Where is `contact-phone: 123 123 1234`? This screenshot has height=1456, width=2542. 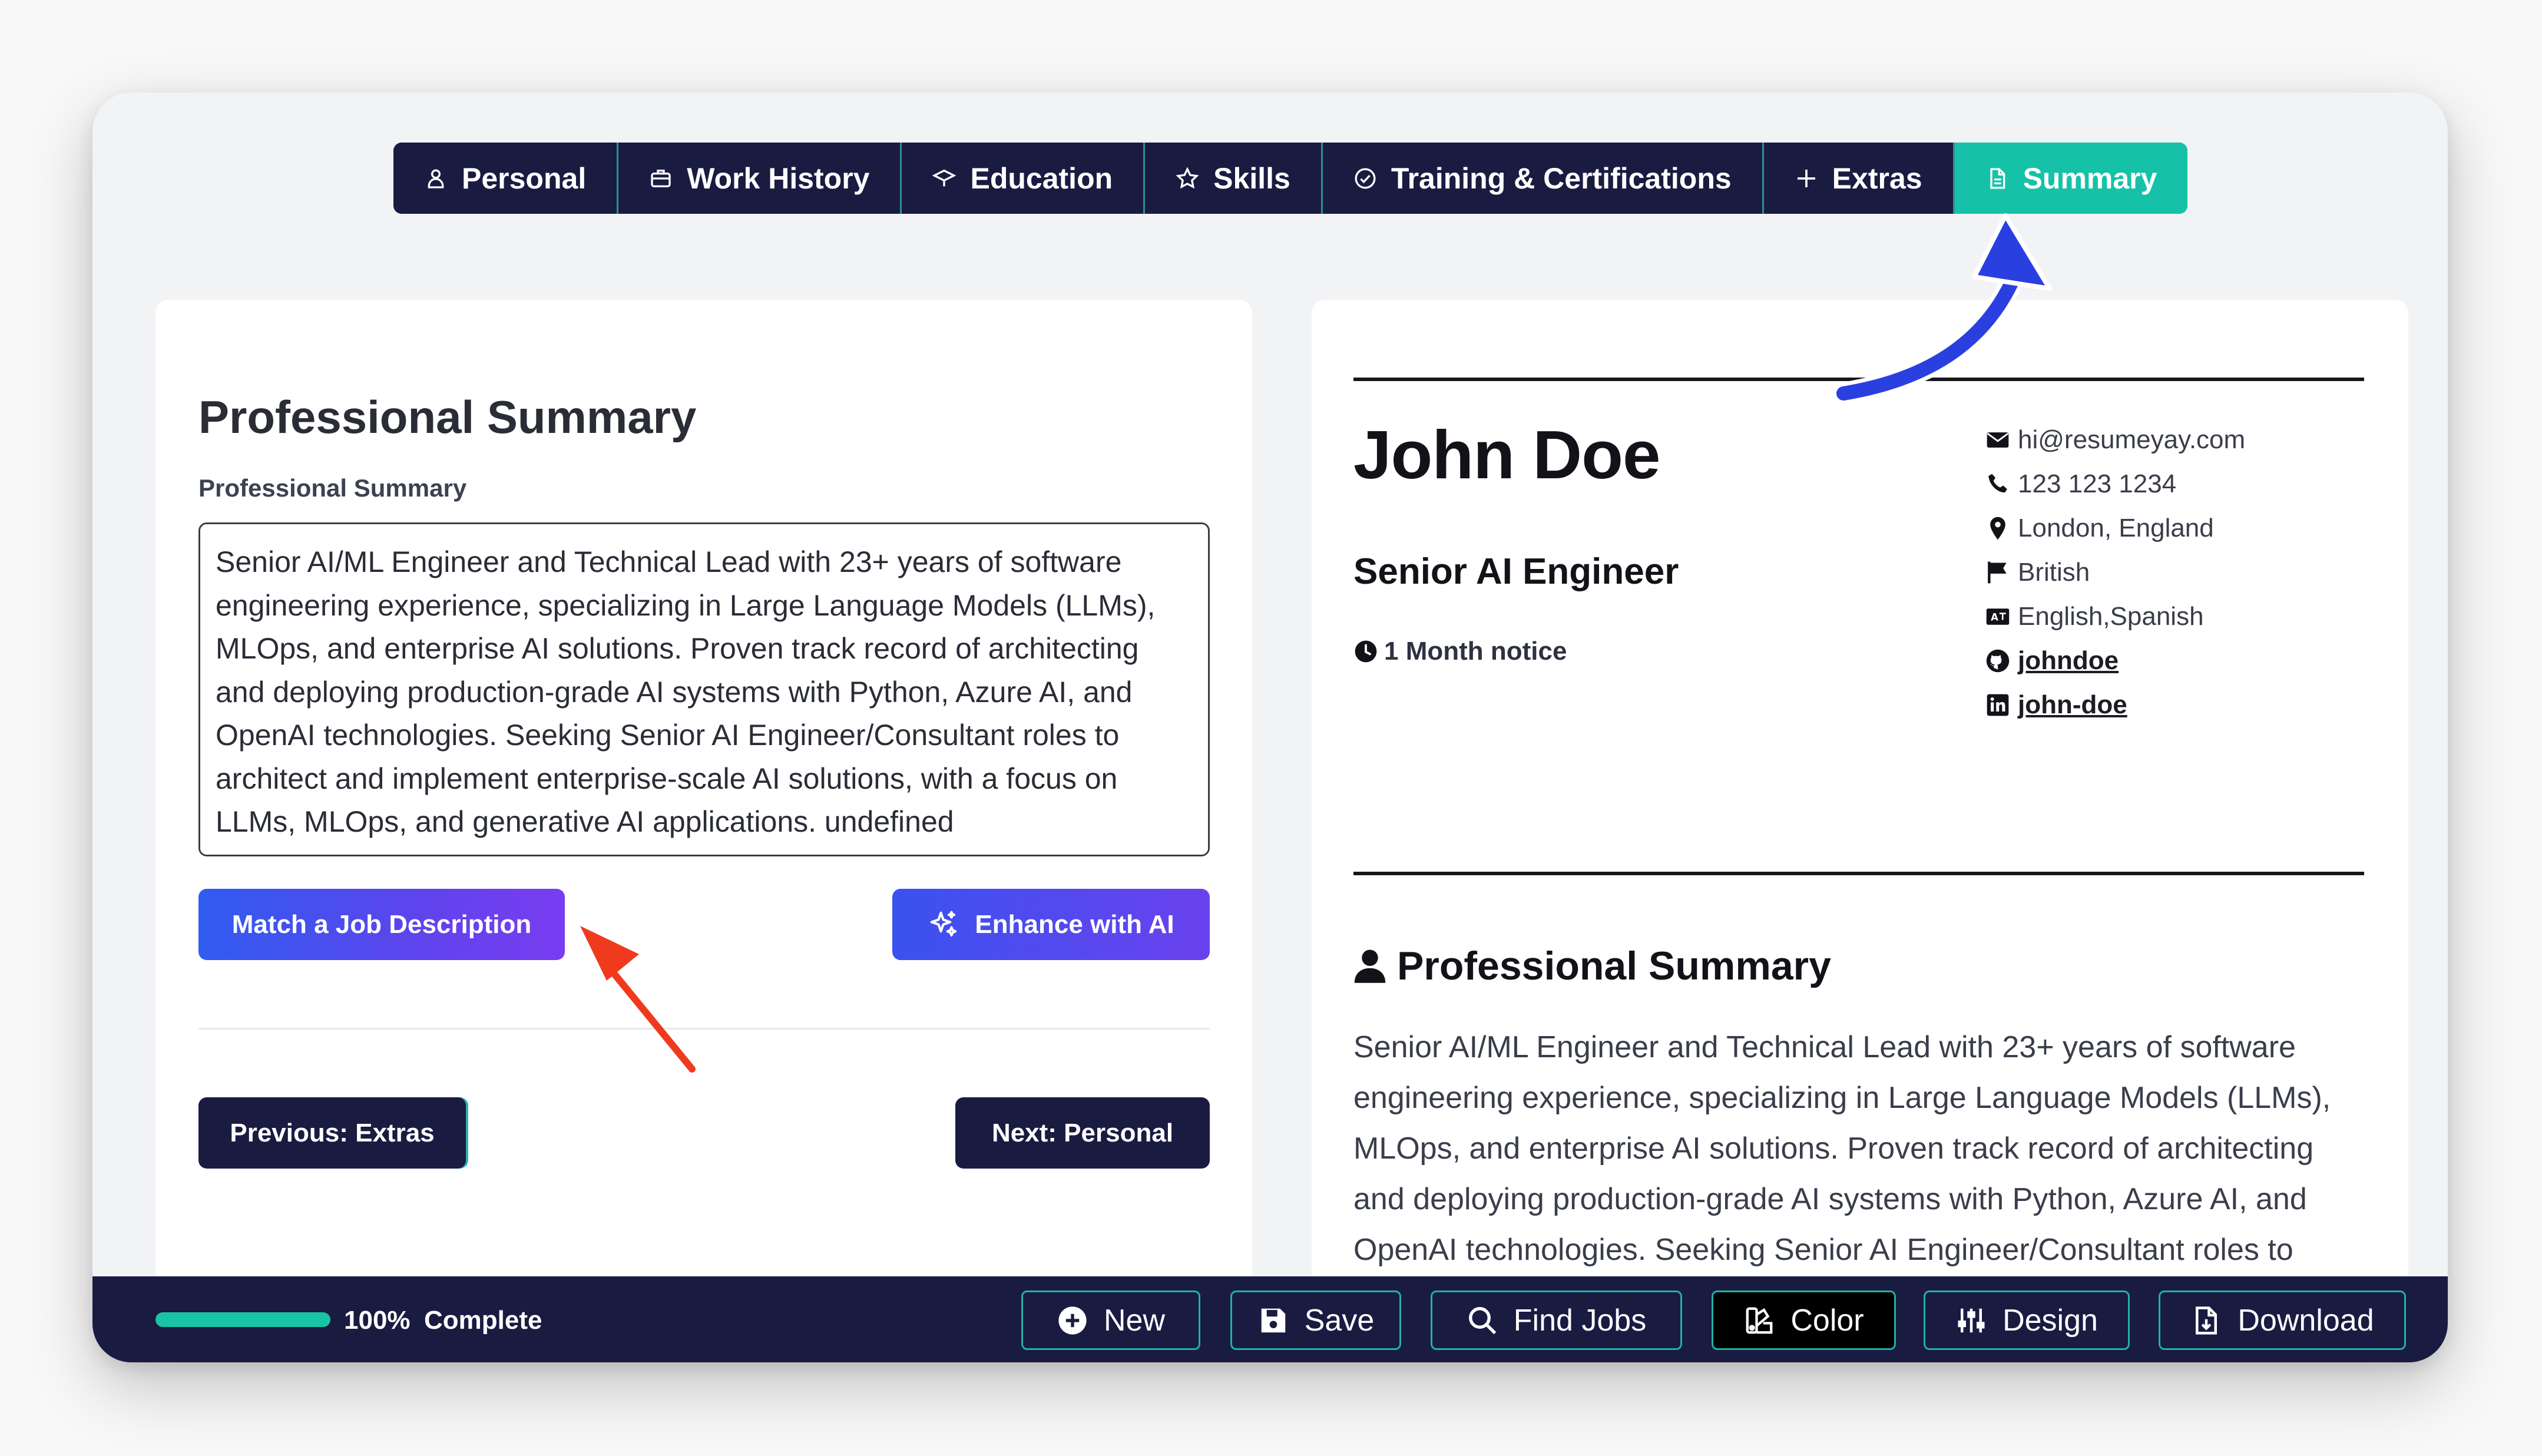
contact-phone: 123 123 1234 is located at coordinates (2115, 484).